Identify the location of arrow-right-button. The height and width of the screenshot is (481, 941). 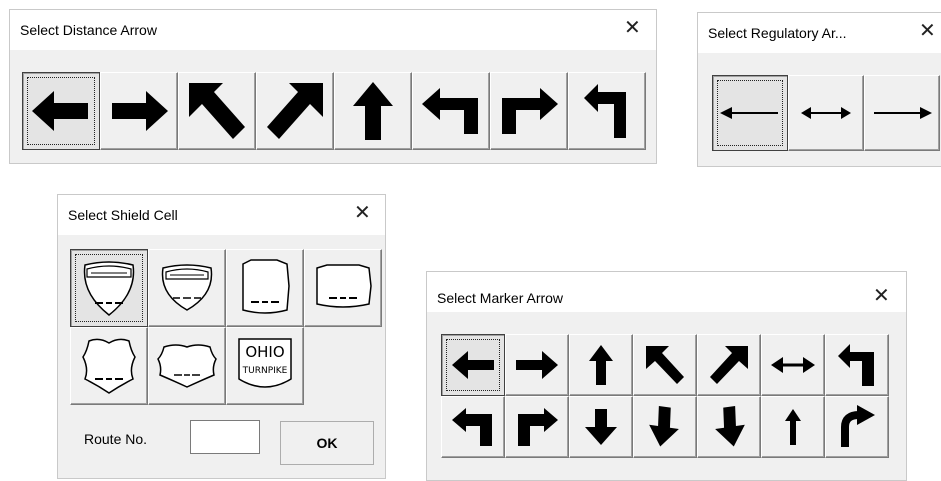
(139, 111).